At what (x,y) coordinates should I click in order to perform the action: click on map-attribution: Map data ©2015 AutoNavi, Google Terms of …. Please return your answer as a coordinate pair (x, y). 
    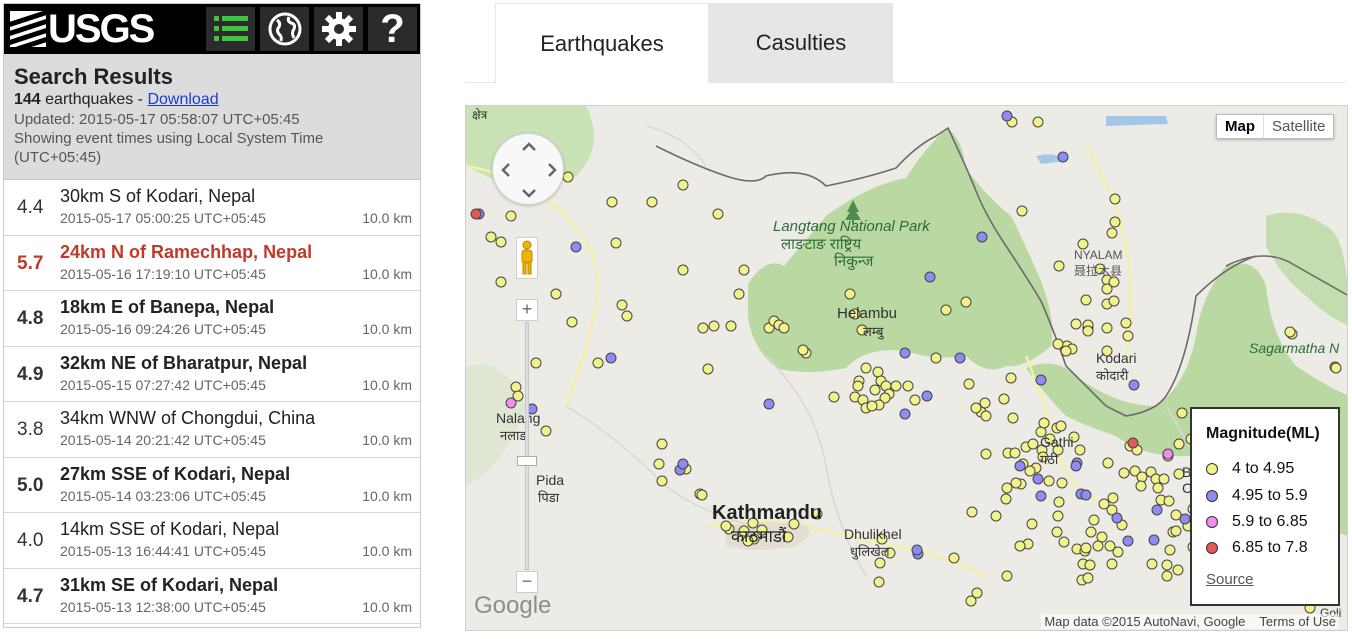
    Looking at the image, I should click on (1190, 621).